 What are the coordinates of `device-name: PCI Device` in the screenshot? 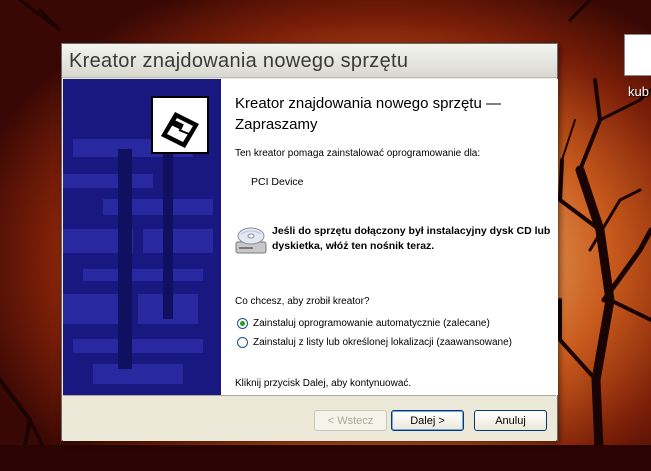 It's located at (277, 182).